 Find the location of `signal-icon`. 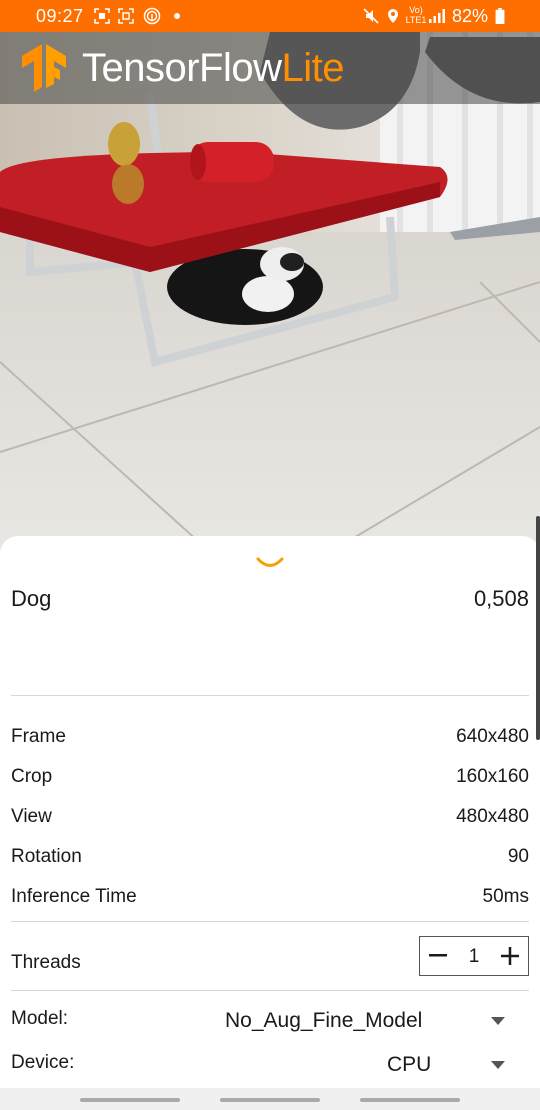

signal-icon is located at coordinates (437, 16).